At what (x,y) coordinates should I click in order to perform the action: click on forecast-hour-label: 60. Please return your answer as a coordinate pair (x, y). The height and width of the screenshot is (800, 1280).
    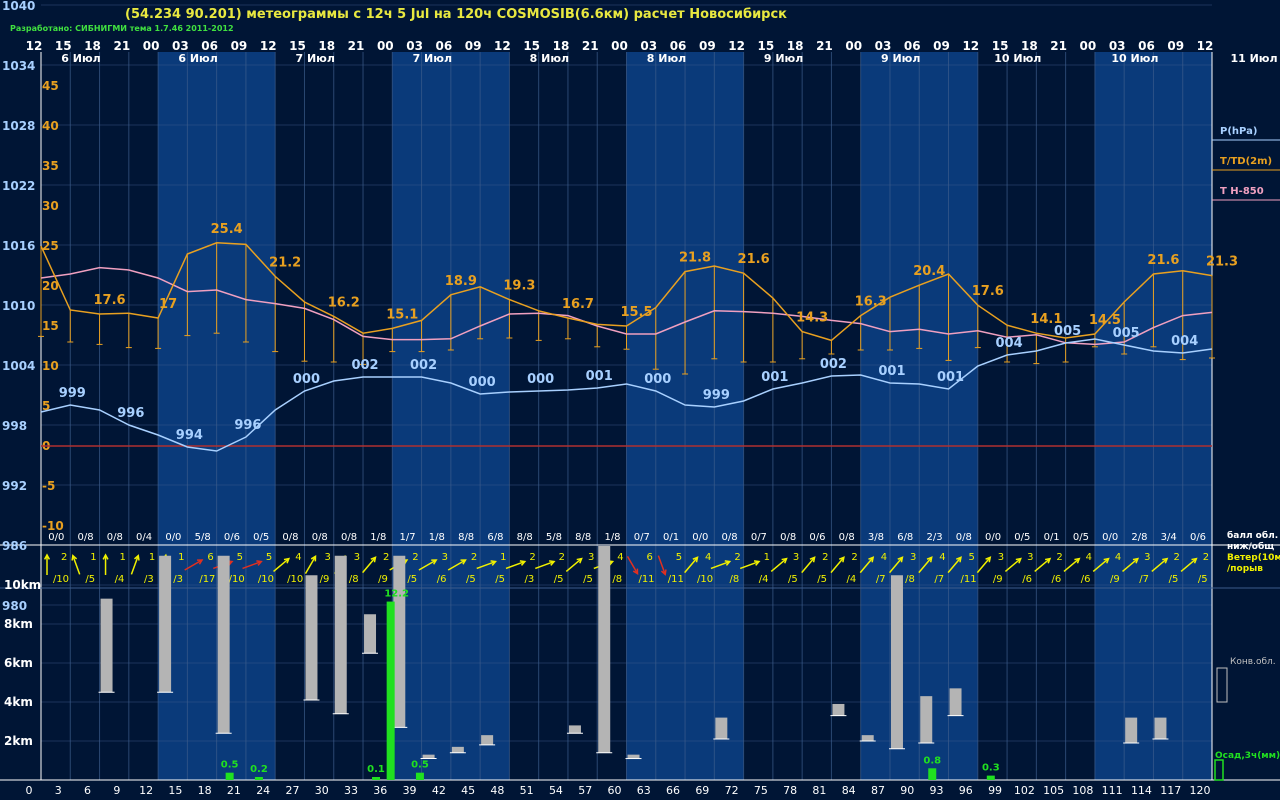
    Looking at the image, I should click on (615, 790).